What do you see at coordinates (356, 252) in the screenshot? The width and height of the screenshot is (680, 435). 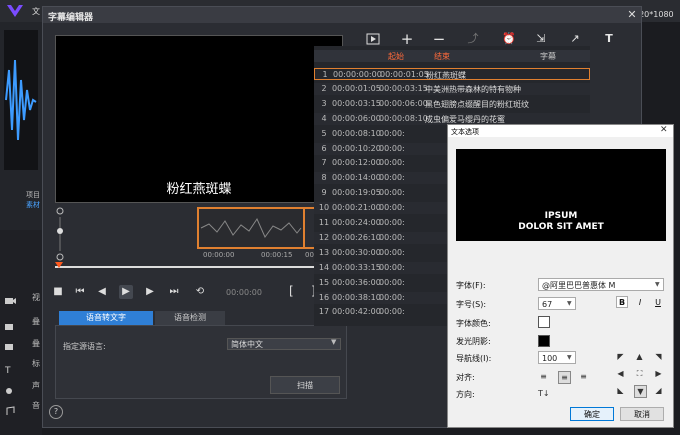 I see `row-start-time: 00:00:30:00` at bounding box center [356, 252].